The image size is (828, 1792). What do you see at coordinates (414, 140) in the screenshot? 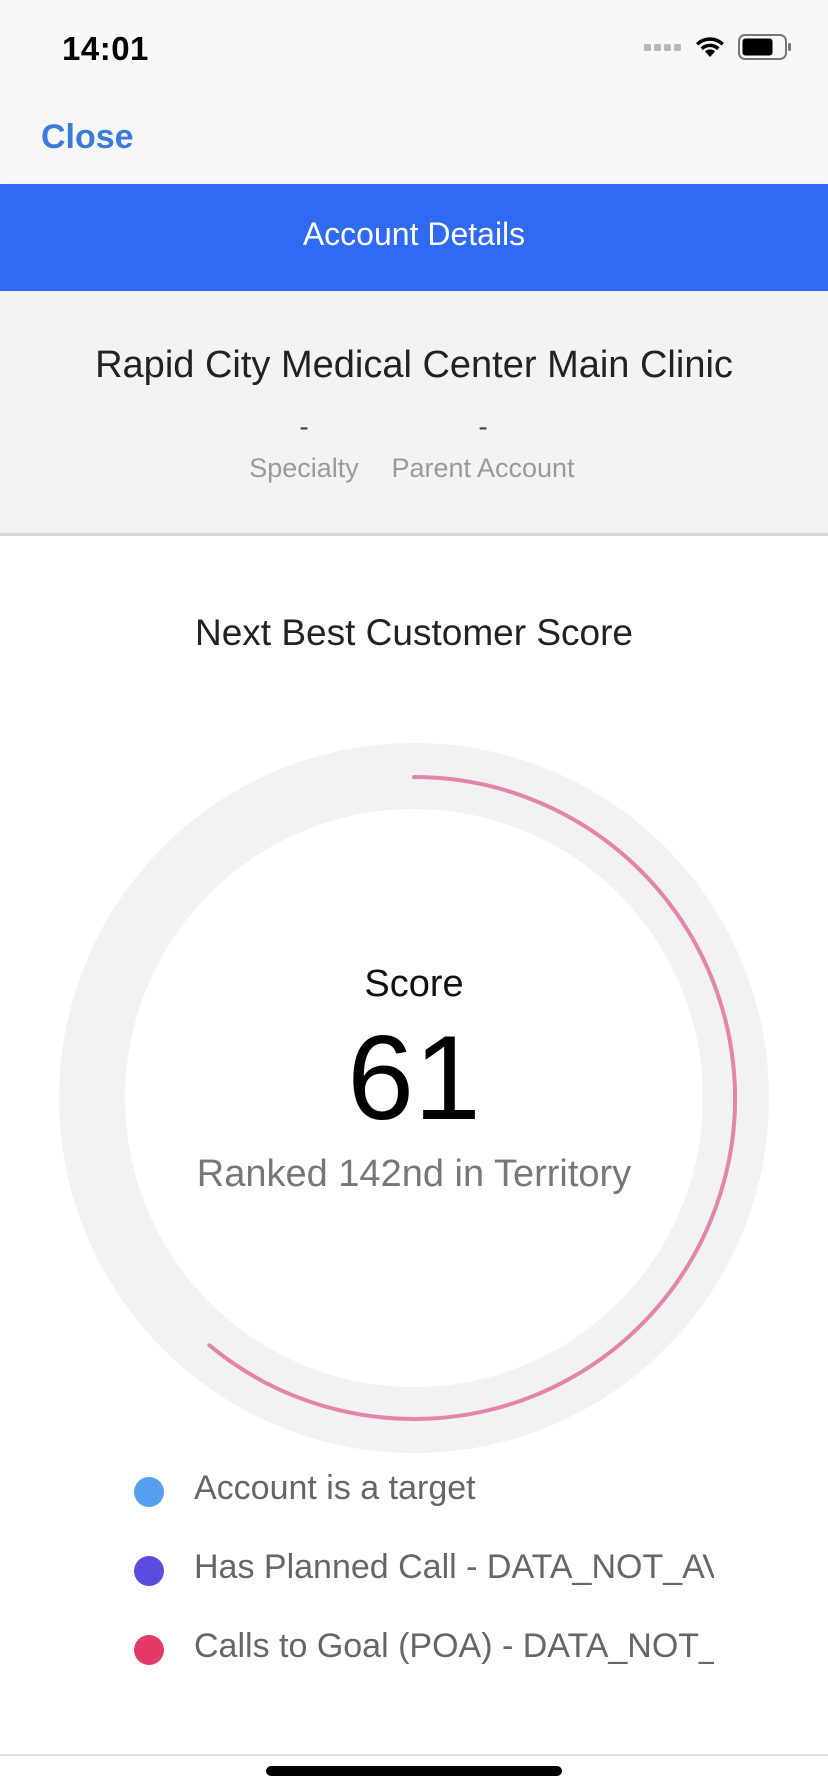
I see `nav-bar: Close` at bounding box center [414, 140].